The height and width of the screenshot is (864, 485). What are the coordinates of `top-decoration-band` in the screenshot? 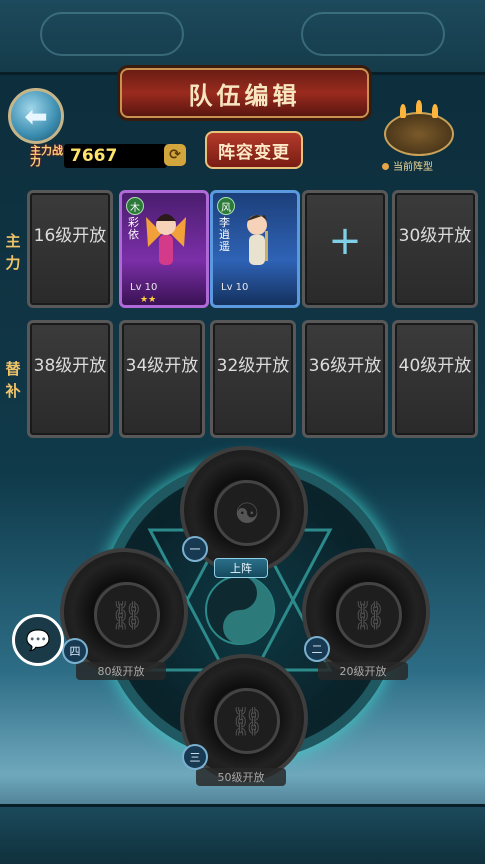 It's located at (242, 37).